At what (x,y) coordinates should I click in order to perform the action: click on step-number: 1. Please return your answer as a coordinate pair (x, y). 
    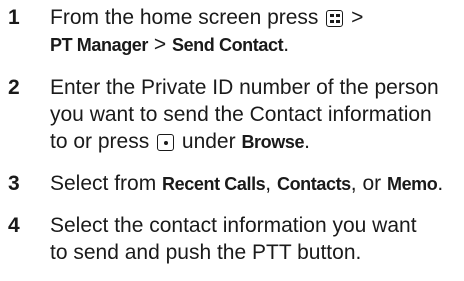
    Looking at the image, I should click on (14, 17).